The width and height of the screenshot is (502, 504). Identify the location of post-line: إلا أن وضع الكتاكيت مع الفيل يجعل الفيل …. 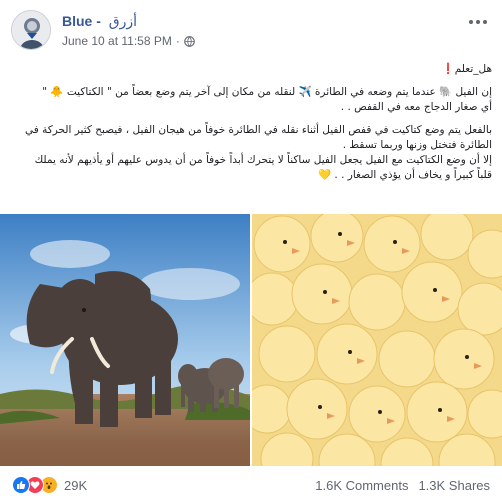
(263, 160).